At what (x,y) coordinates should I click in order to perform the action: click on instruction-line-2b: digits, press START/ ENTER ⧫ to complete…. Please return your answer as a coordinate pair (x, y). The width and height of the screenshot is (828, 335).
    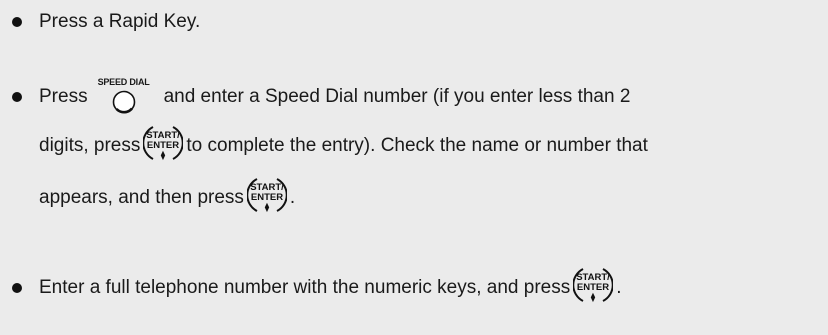
    Looking at the image, I should click on (343, 146).